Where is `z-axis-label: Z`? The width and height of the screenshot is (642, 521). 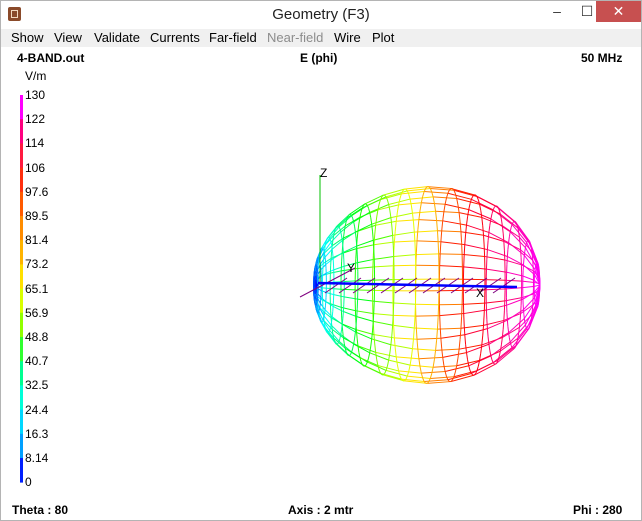 z-axis-label: Z is located at coordinates (323, 173).